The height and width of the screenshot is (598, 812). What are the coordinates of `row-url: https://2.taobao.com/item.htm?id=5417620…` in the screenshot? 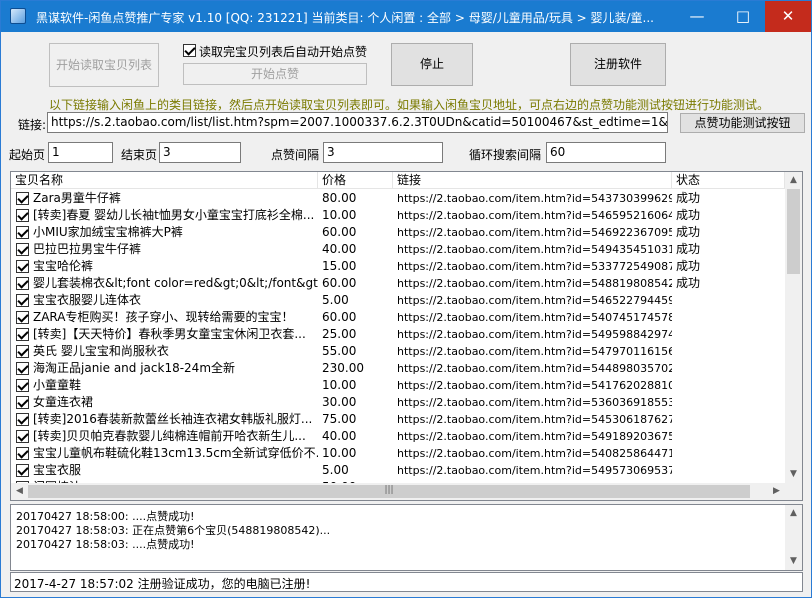 It's located at (534, 385).